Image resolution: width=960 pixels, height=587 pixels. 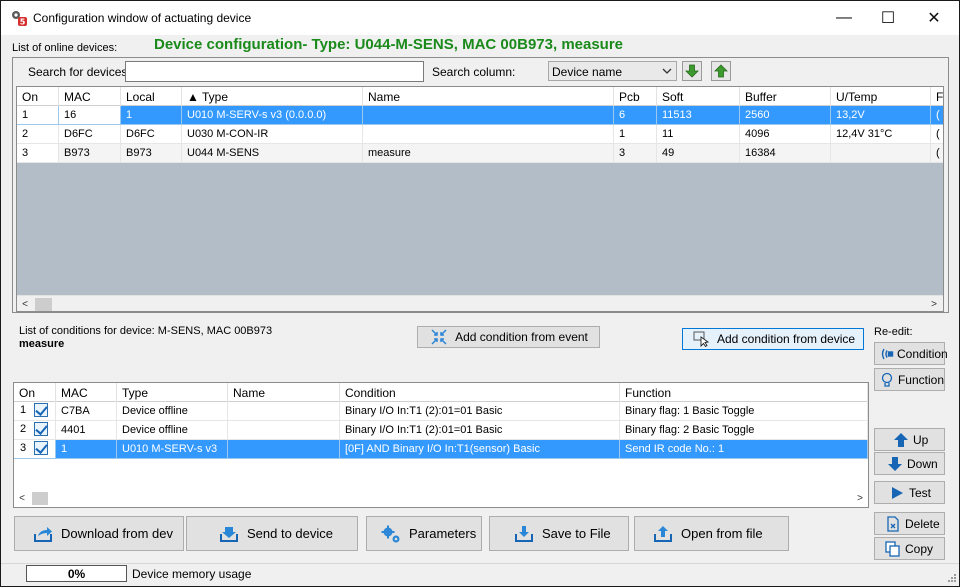 What do you see at coordinates (635, 153) in the screenshot?
I see `cell-pcb: 3` at bounding box center [635, 153].